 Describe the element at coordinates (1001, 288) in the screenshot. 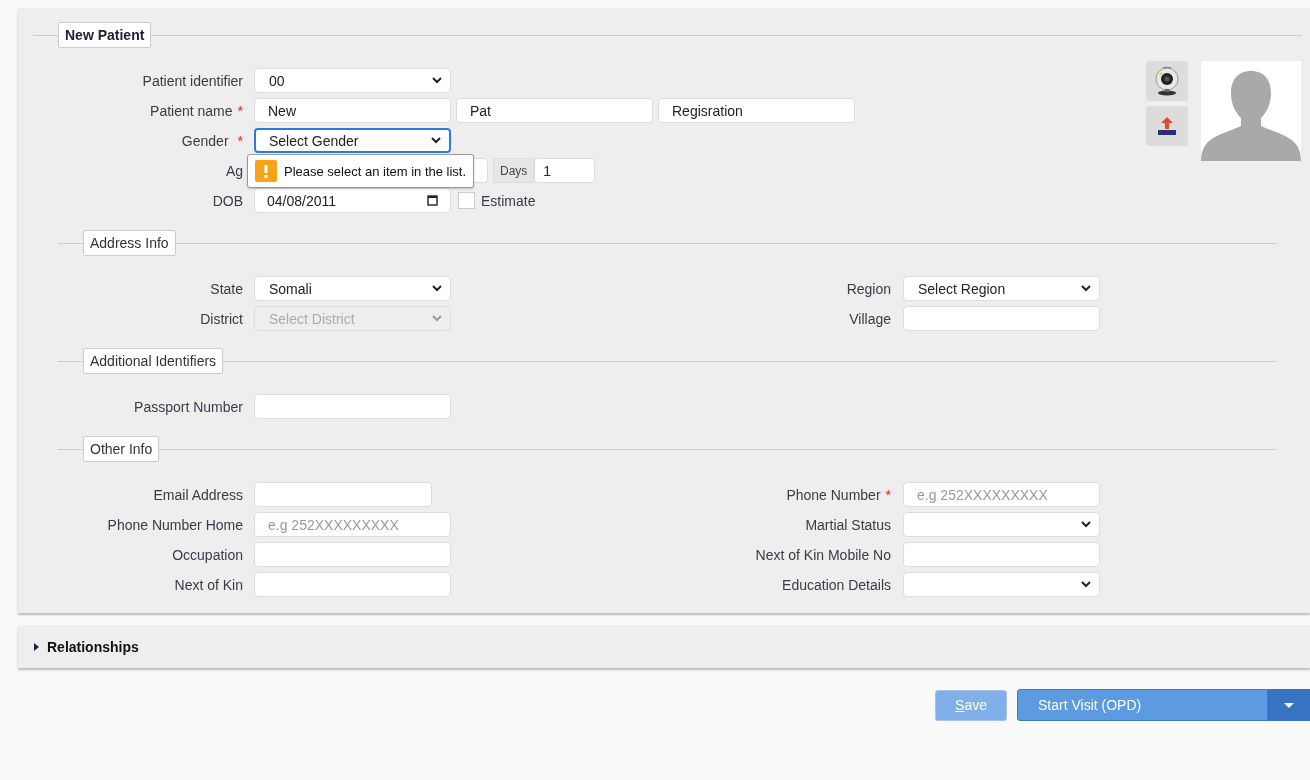

I see `dropdown: Select Region` at that location.